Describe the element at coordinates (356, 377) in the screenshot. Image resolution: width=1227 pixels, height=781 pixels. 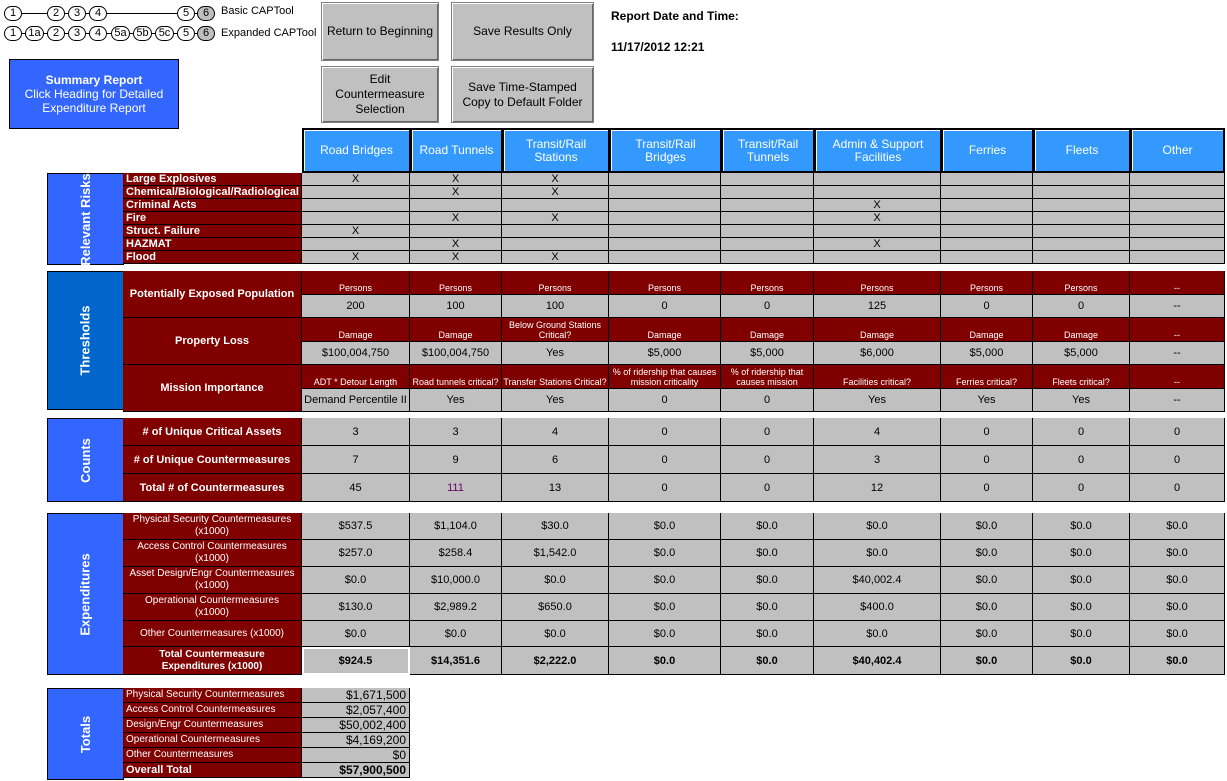
I see `threshold-header-cell: ADT * Detour Length` at that location.